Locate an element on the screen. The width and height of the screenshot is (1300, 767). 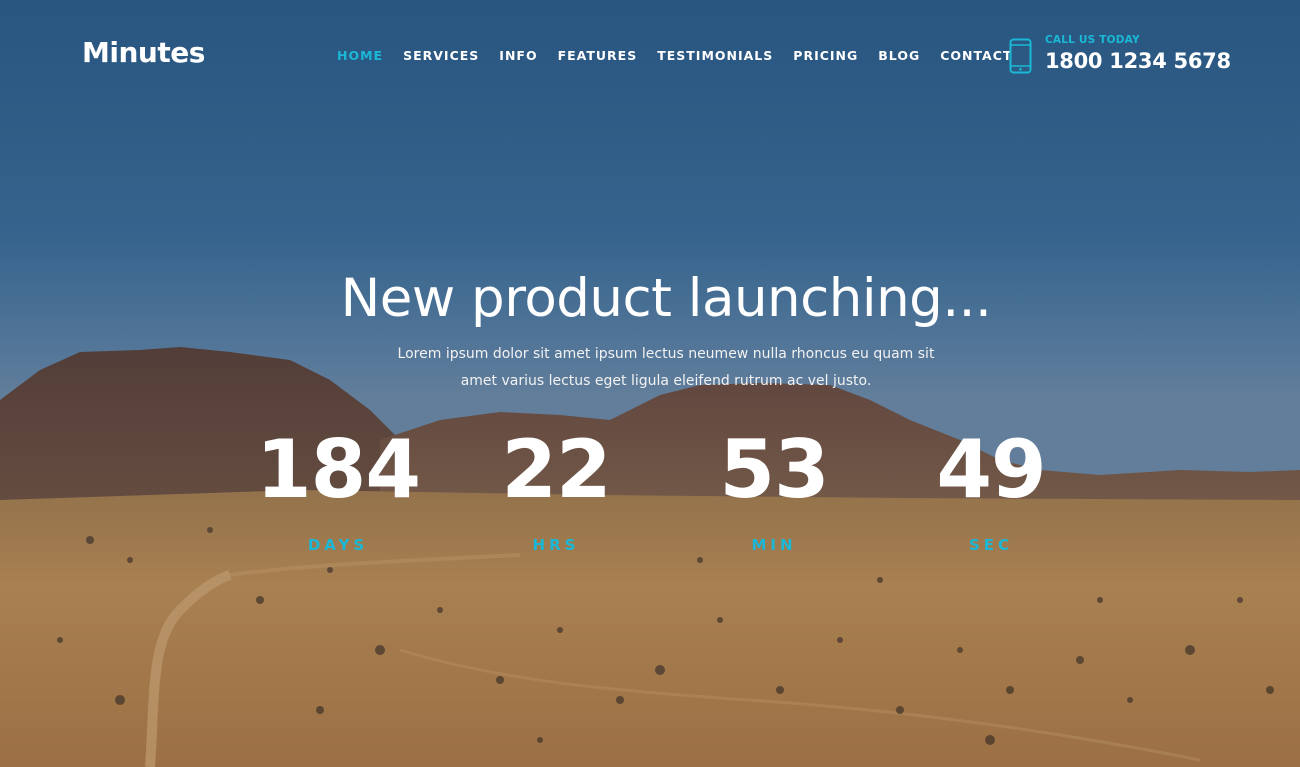
call-us-label: CALL US TODAY is located at coordinates (1092, 40).